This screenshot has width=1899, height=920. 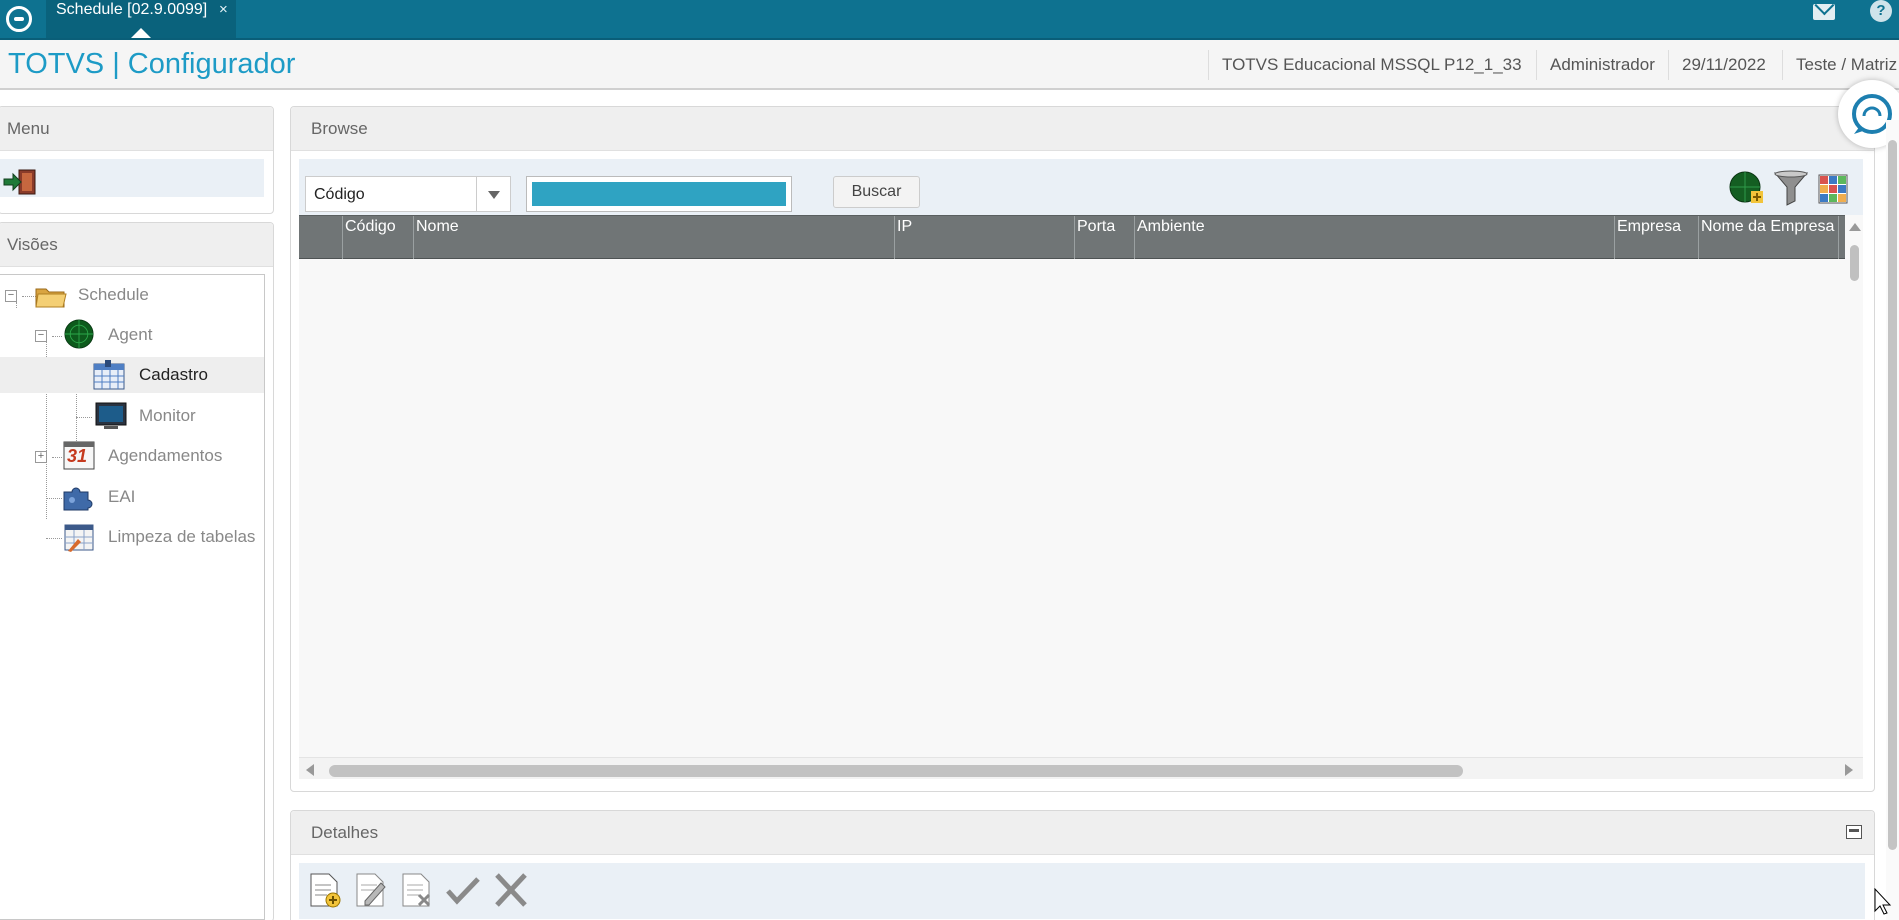 I want to click on tree-item-cadastro: Cadastro, so click(x=132, y=375).